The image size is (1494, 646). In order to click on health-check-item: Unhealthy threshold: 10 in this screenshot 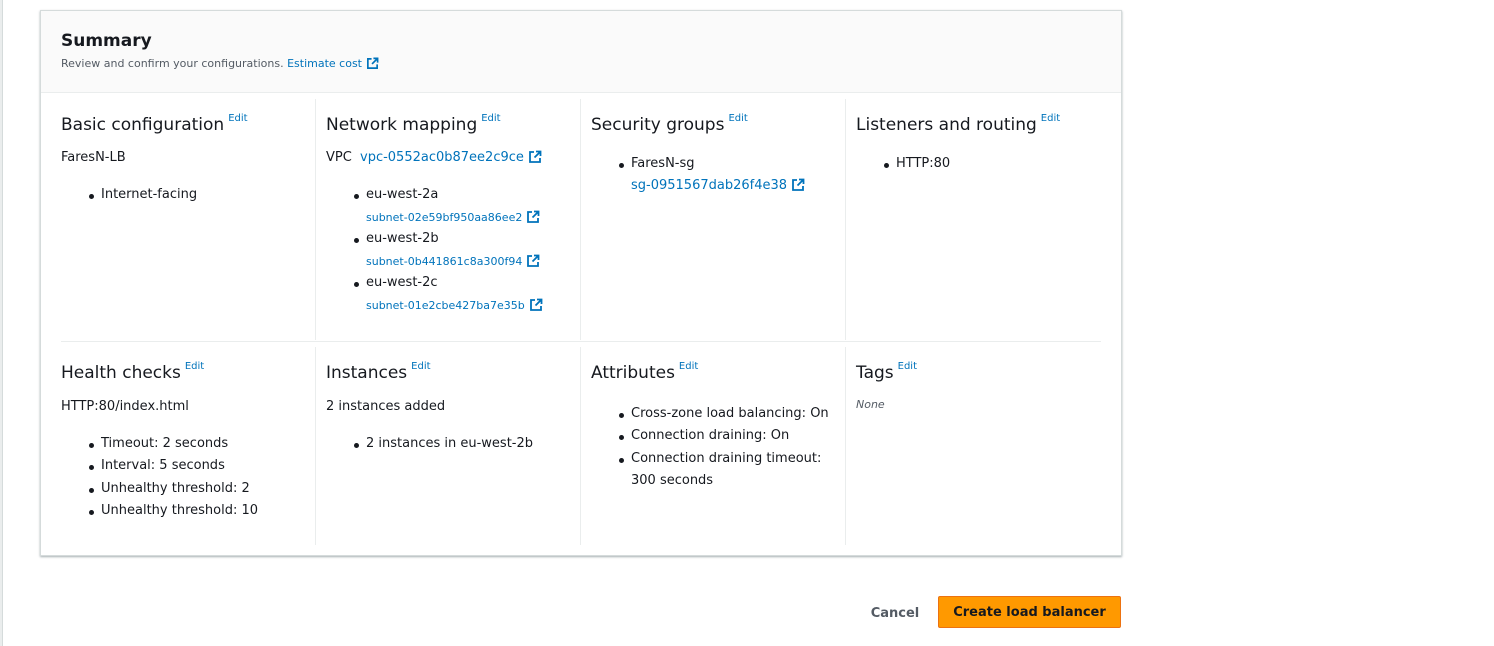, I will do `click(173, 510)`.